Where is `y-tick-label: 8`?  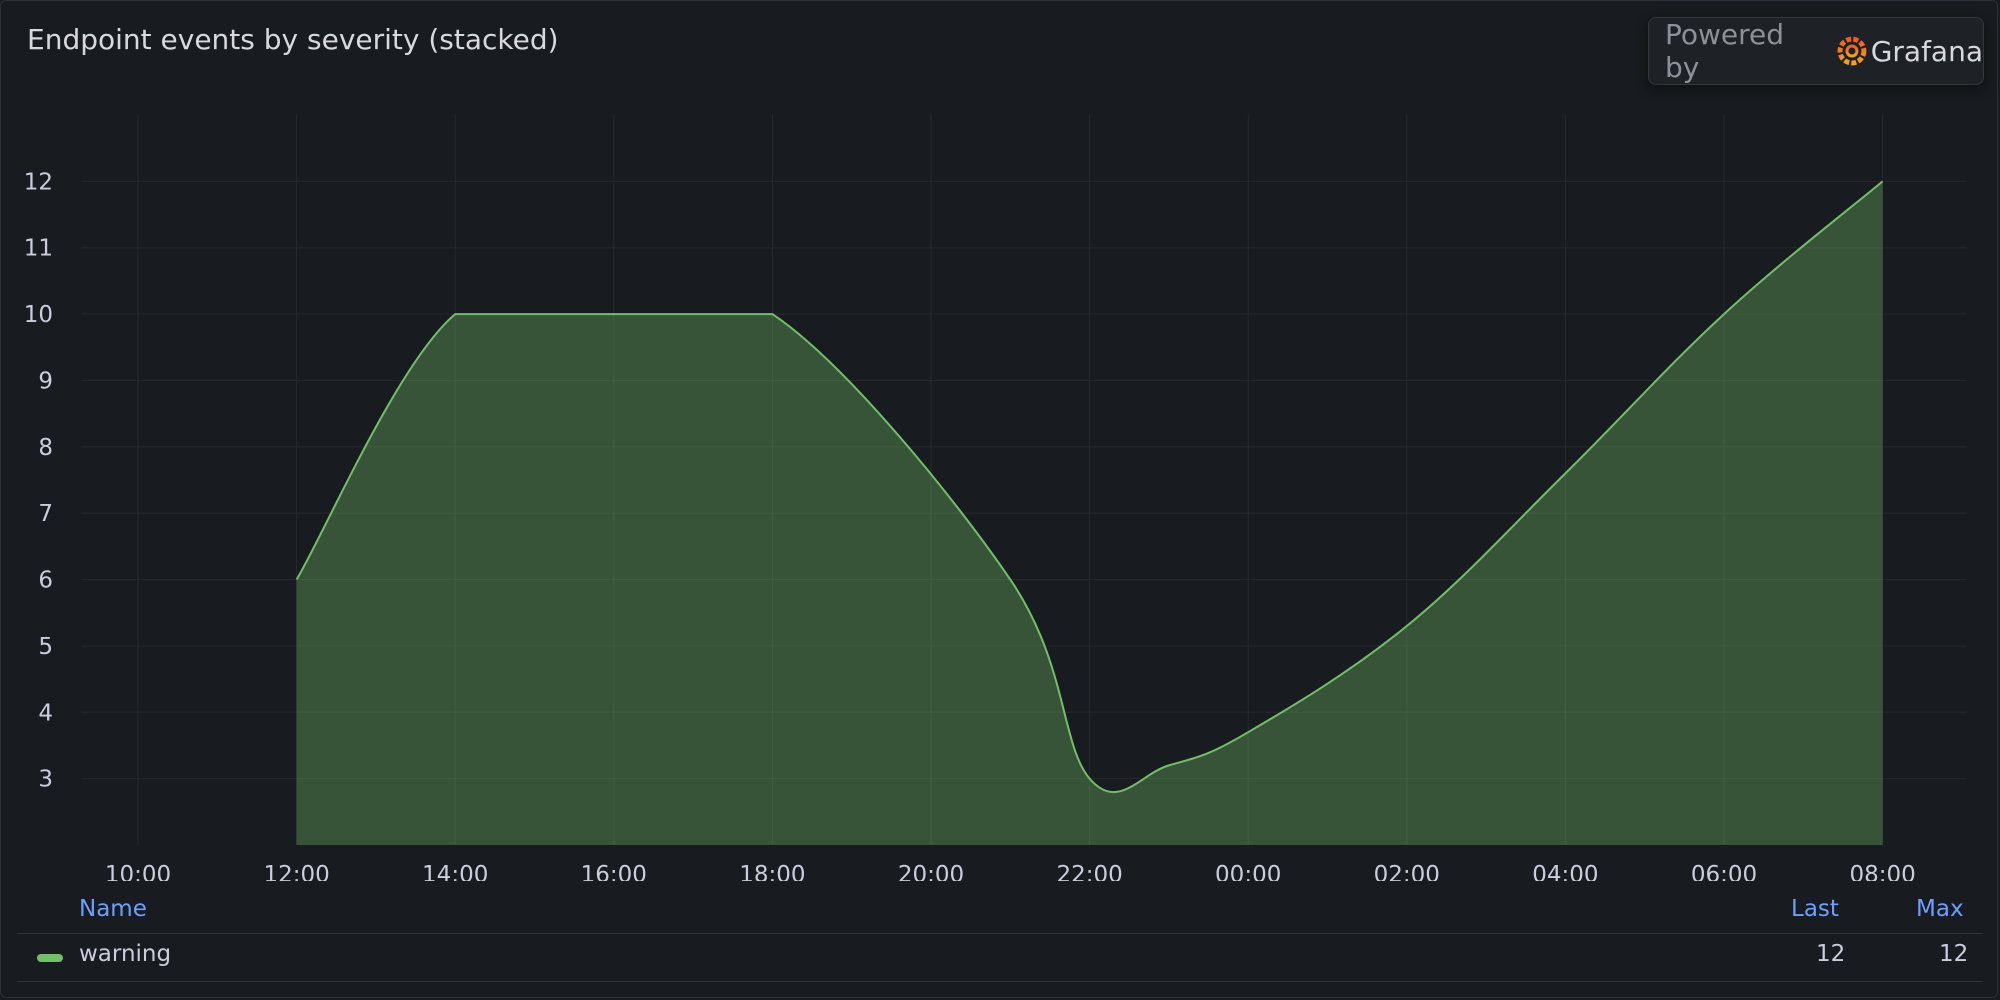
y-tick-label: 8 is located at coordinates (45, 448).